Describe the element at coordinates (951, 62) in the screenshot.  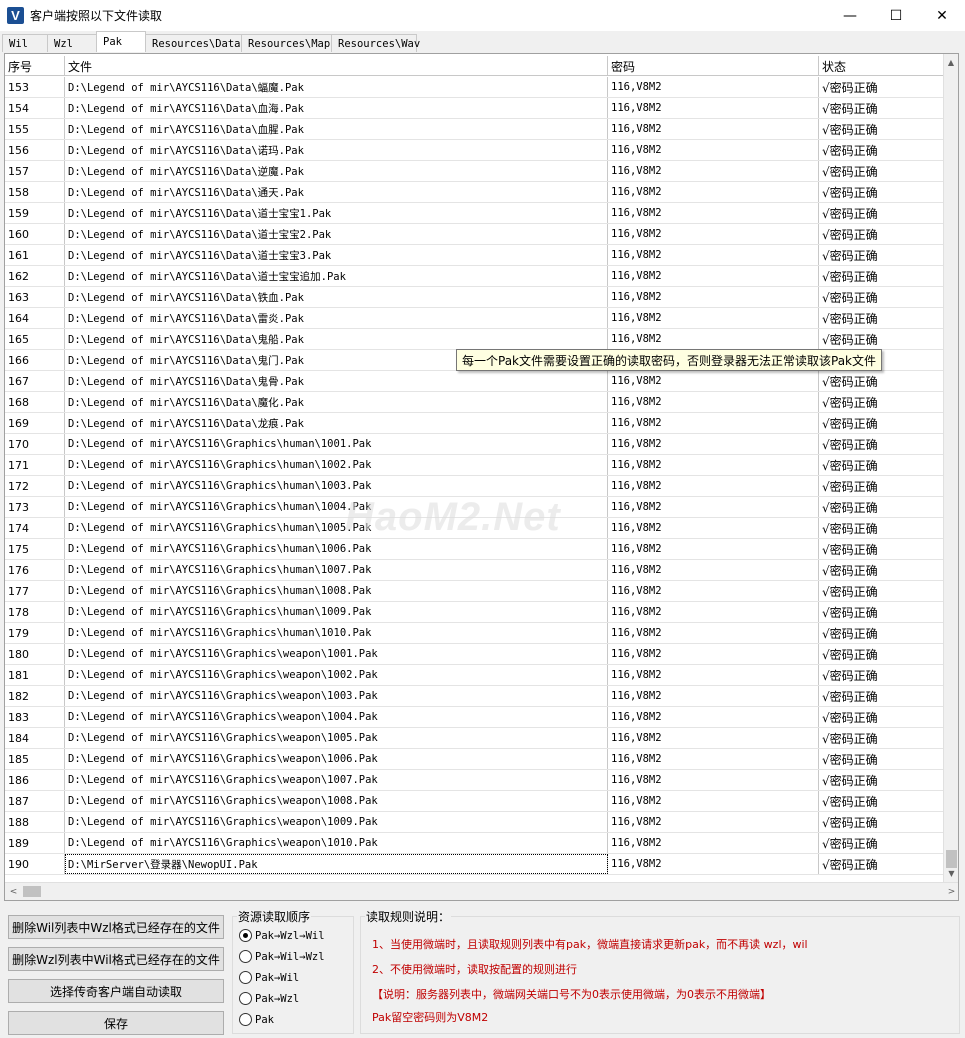
I see `scroll-up-icon: ▲` at that location.